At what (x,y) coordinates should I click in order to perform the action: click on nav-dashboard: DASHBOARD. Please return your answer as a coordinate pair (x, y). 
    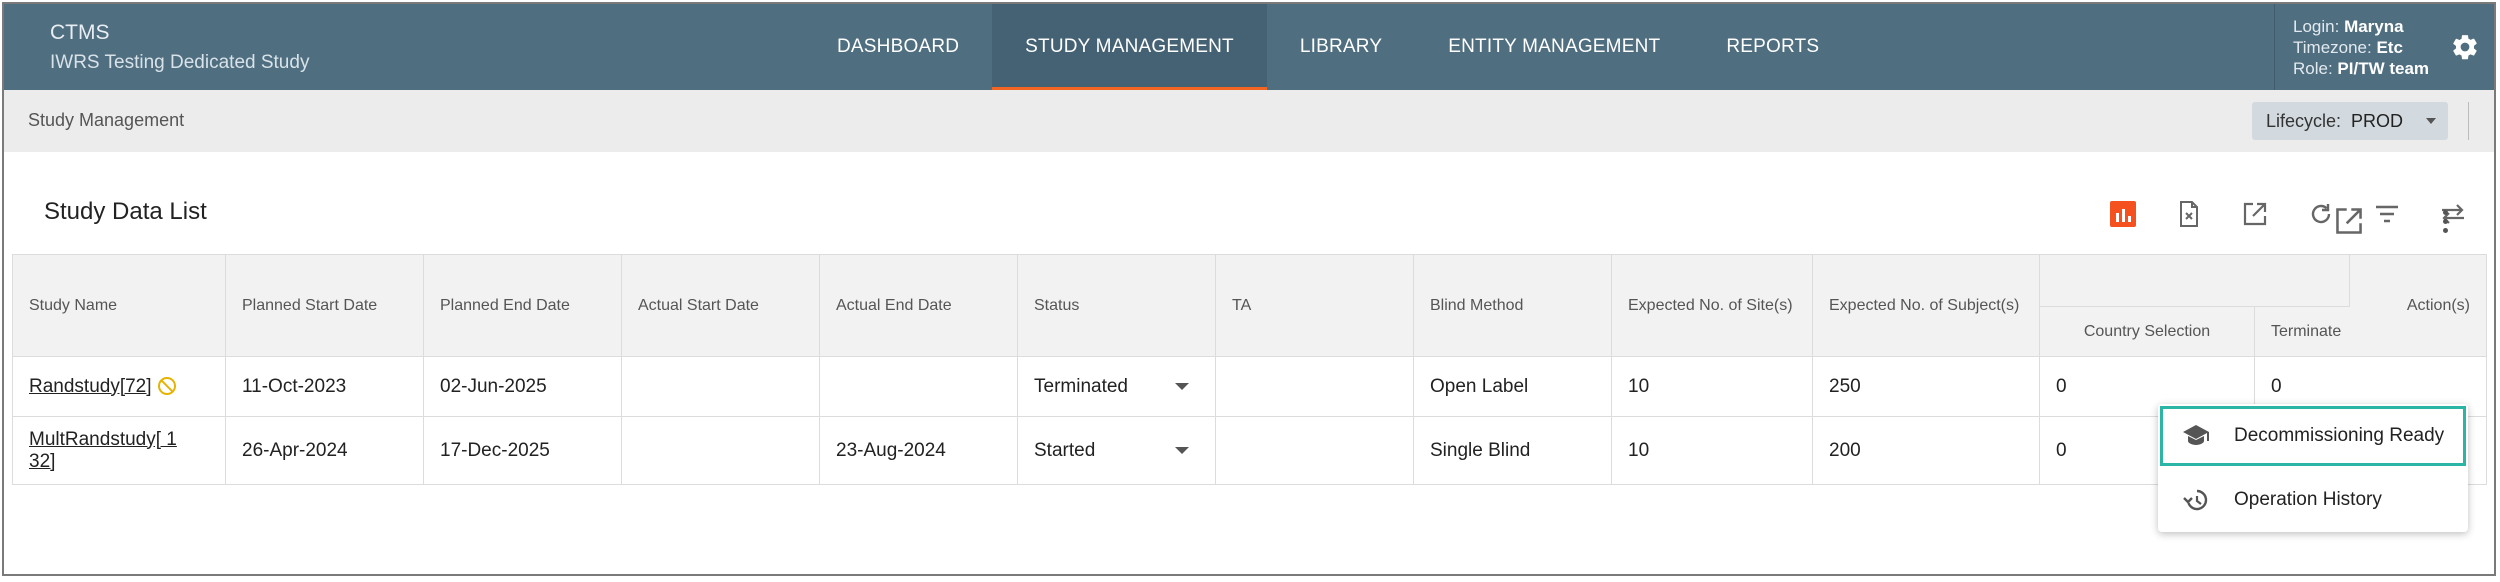
    Looking at the image, I should click on (898, 47).